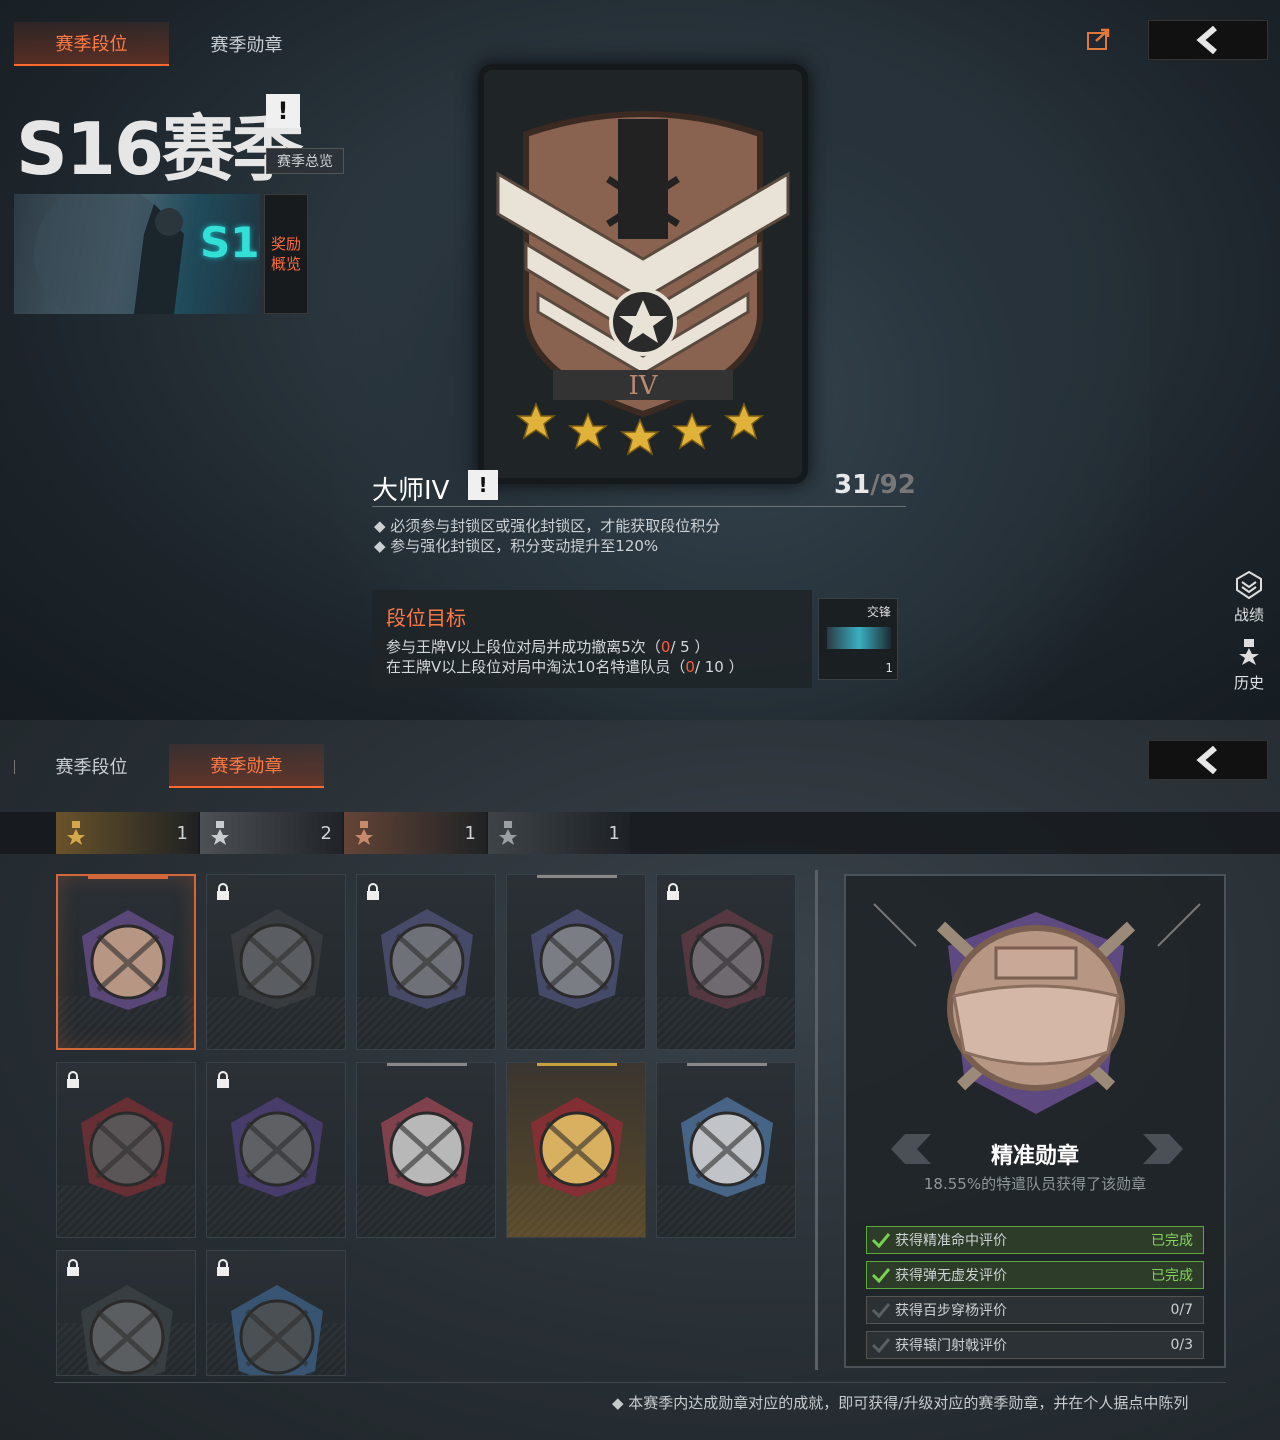  I want to click on exchange-reward: 交锋 1, so click(858, 639).